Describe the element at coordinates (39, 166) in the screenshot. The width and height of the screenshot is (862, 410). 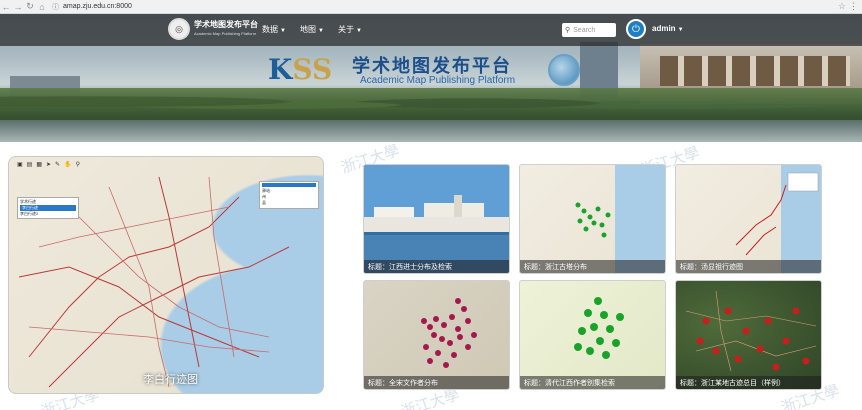
I see `layers-icon: ▦` at that location.